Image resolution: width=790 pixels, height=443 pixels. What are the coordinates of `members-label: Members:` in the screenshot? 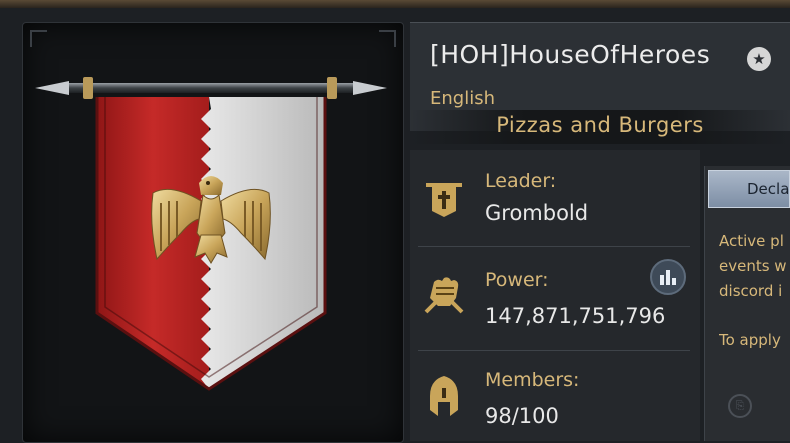 It's located at (532, 380).